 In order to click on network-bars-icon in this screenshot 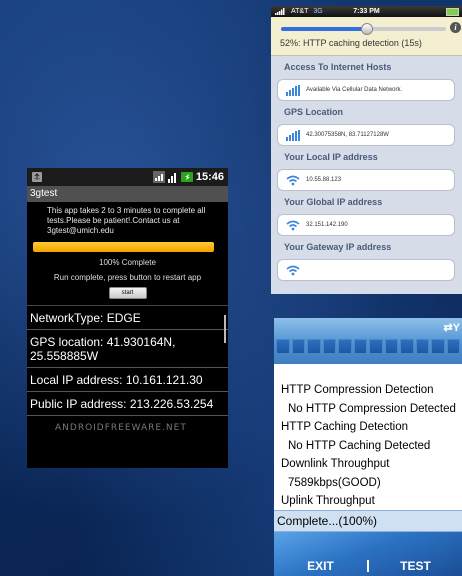, I will do `click(171, 178)`.